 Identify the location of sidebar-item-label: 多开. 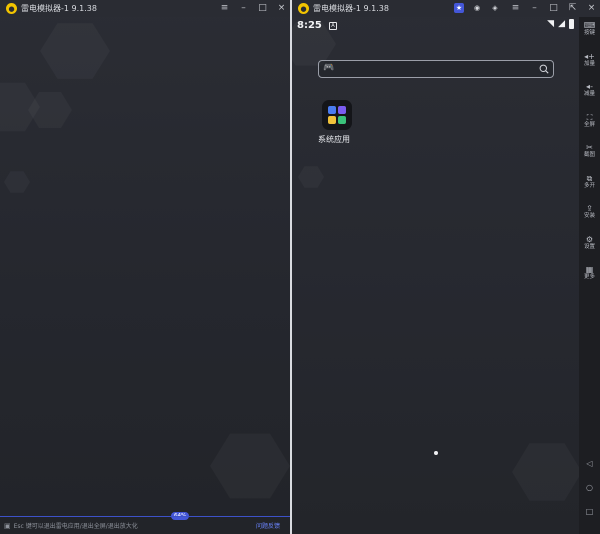
(589, 185).